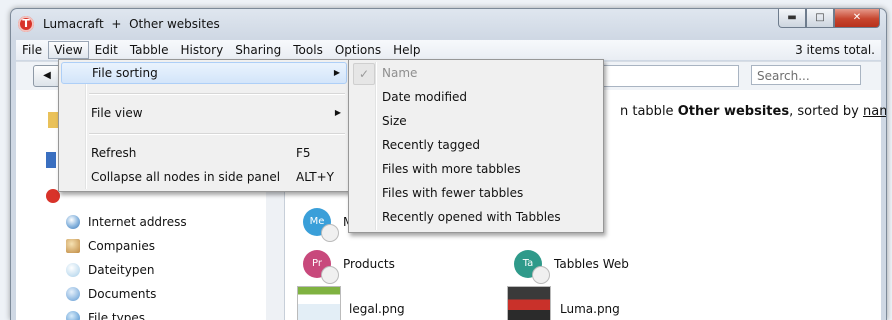  I want to click on sort-option-more-tabbles: Files with more tabbles, so click(476, 169).